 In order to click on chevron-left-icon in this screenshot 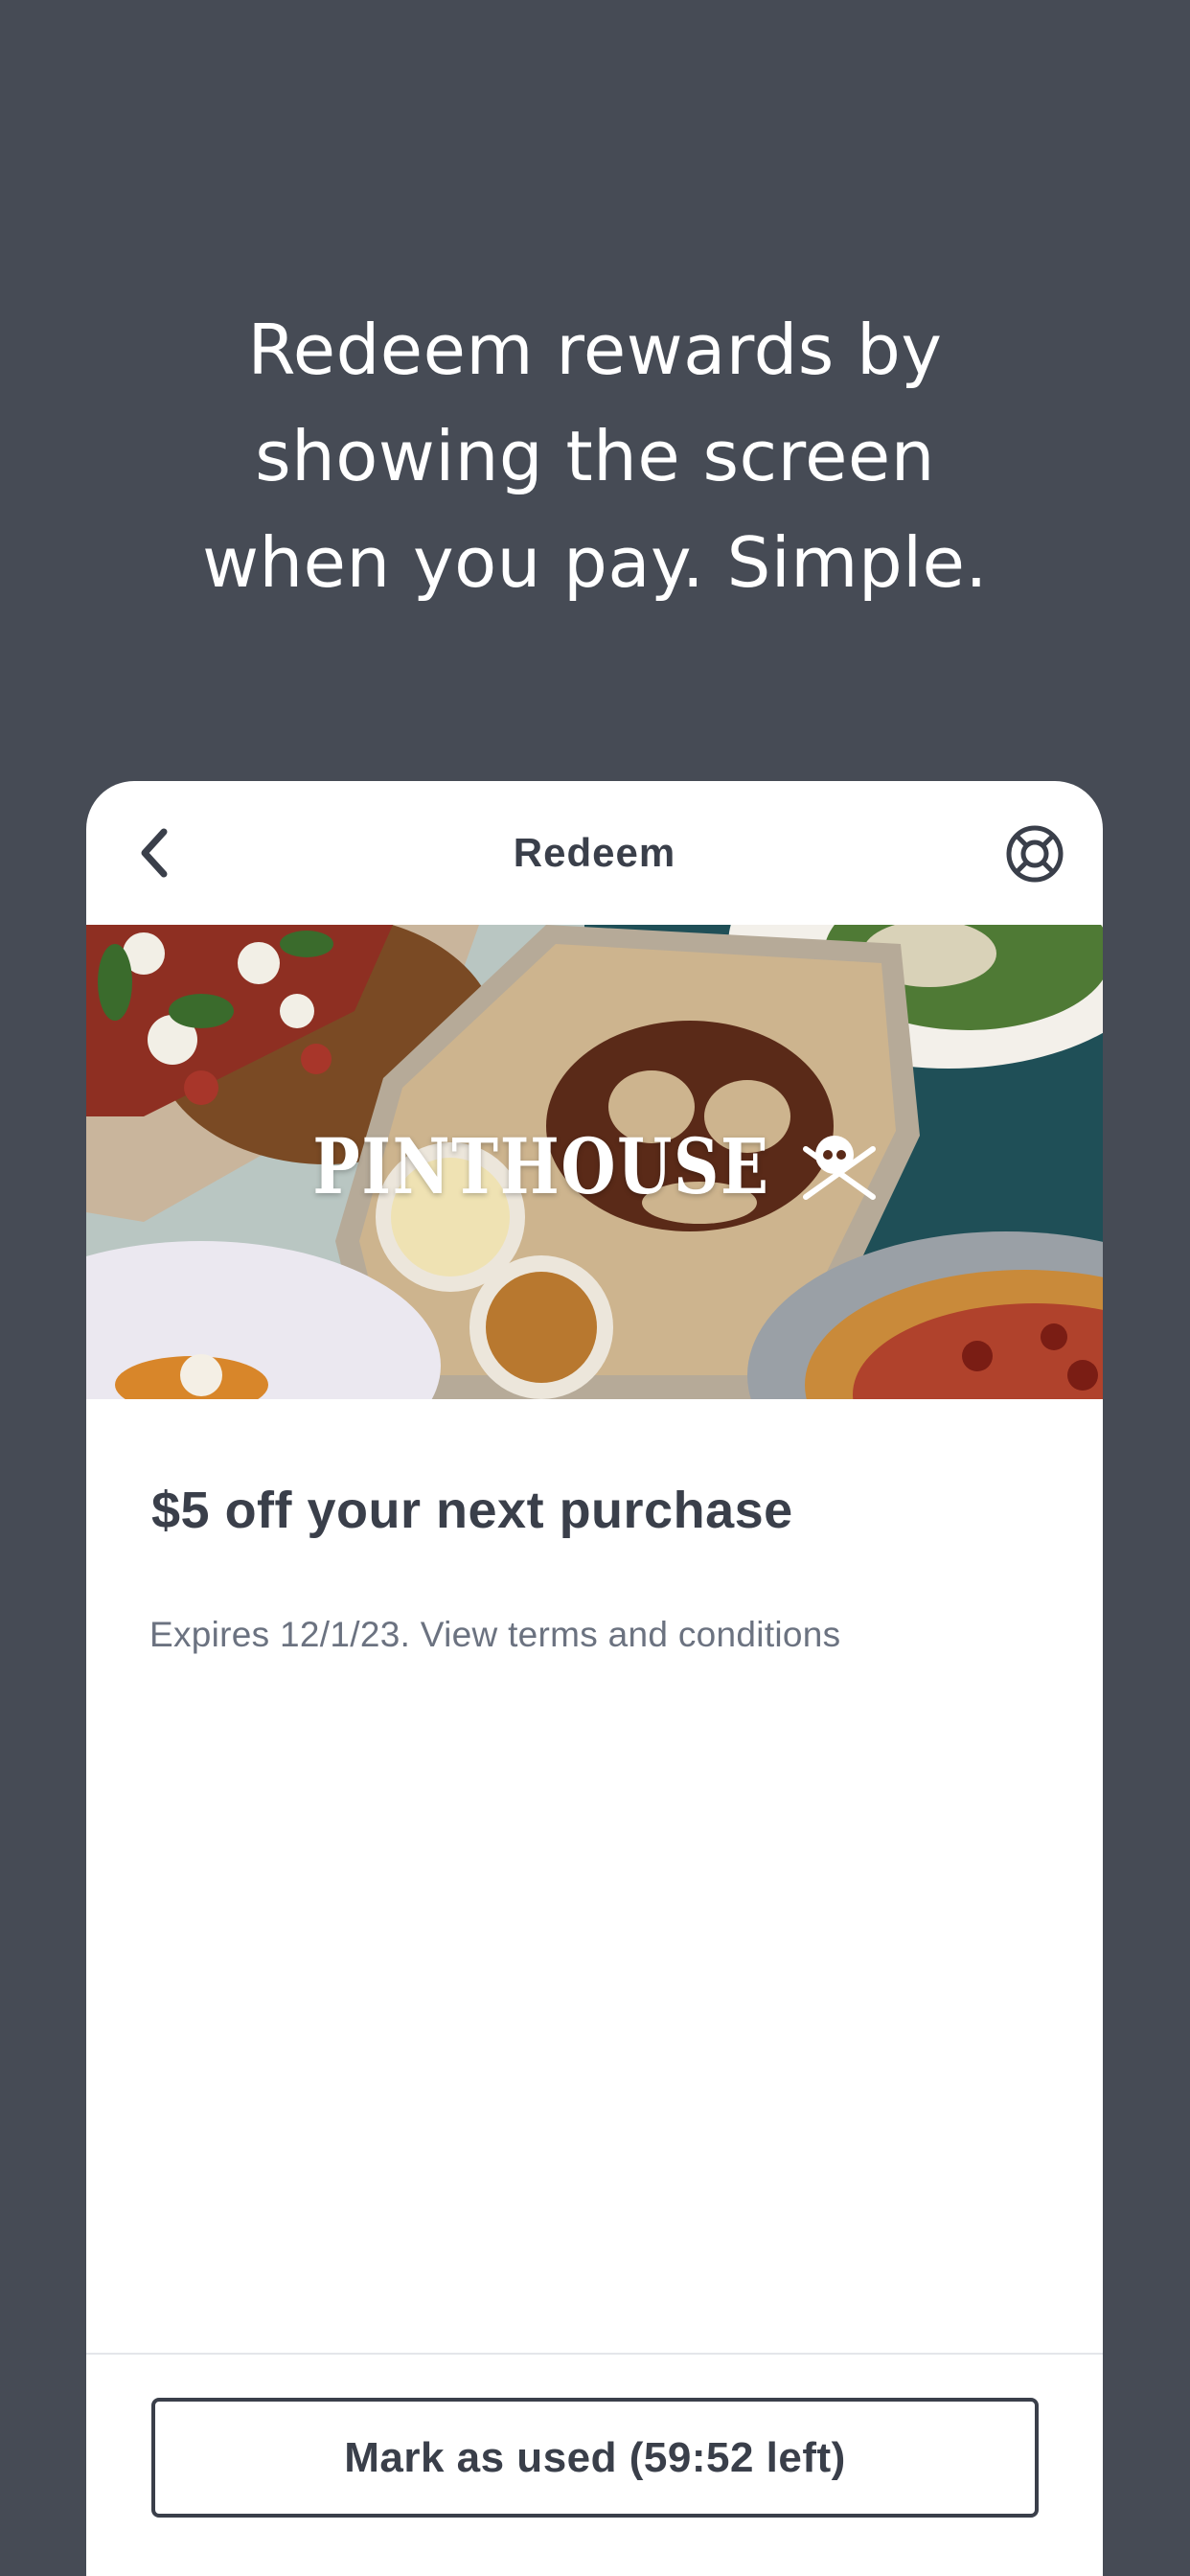, I will do `click(155, 853)`.